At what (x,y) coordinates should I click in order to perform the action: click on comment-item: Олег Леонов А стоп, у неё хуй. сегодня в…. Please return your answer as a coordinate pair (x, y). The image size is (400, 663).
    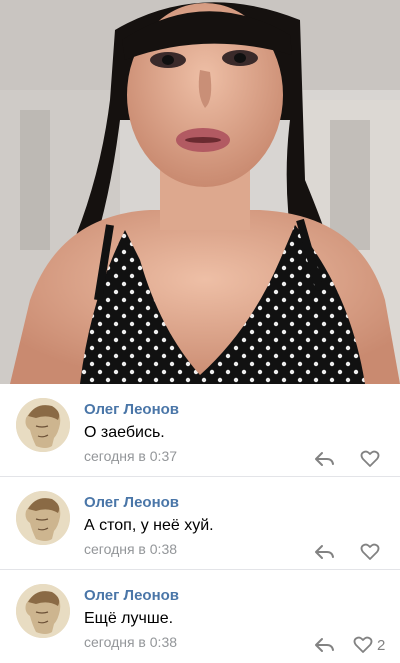
    Looking at the image, I should click on (200, 523).